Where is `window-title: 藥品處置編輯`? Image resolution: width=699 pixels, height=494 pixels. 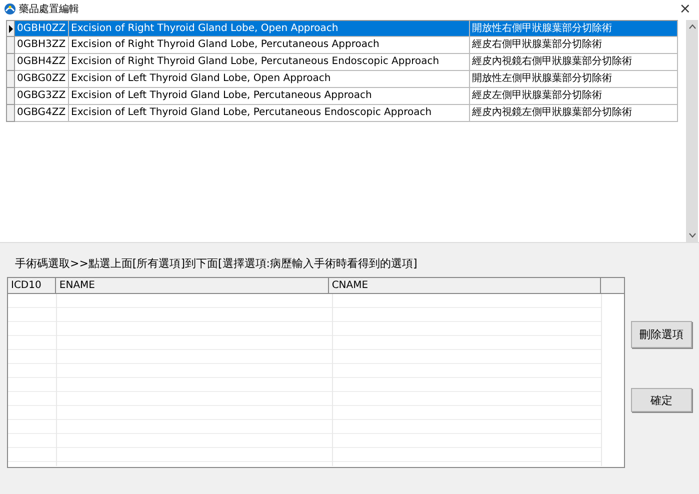
window-title: 藥品處置編輯 is located at coordinates (49, 9).